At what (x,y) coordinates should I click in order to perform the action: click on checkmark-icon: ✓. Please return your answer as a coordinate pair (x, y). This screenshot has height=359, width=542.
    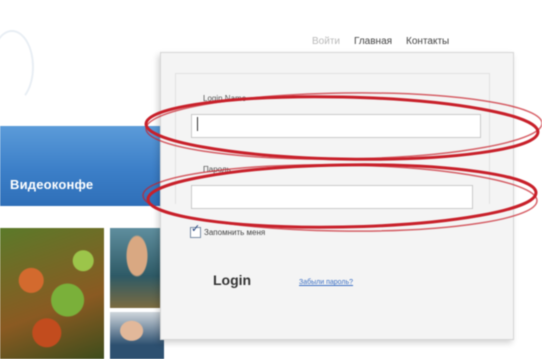
    Looking at the image, I should click on (196, 229).